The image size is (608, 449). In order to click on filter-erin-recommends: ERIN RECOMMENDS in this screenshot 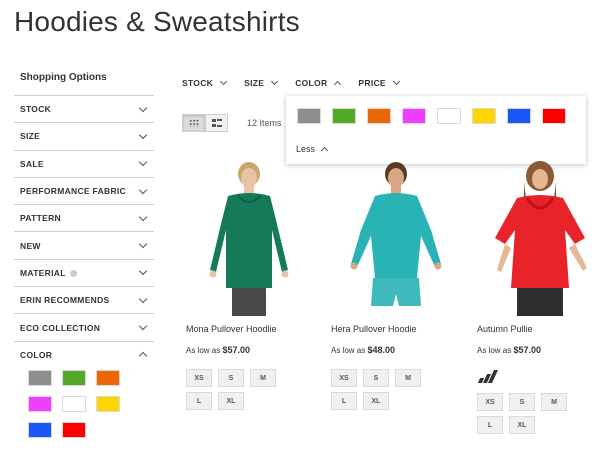, I will do `click(84, 299)`.